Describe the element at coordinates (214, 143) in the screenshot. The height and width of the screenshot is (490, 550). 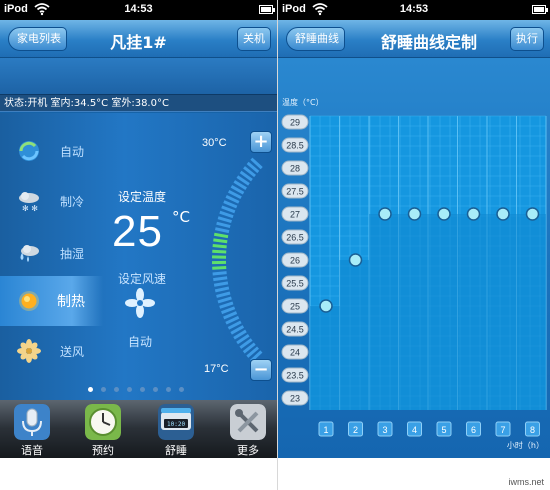
I see `max-temp-label: 30°C` at that location.